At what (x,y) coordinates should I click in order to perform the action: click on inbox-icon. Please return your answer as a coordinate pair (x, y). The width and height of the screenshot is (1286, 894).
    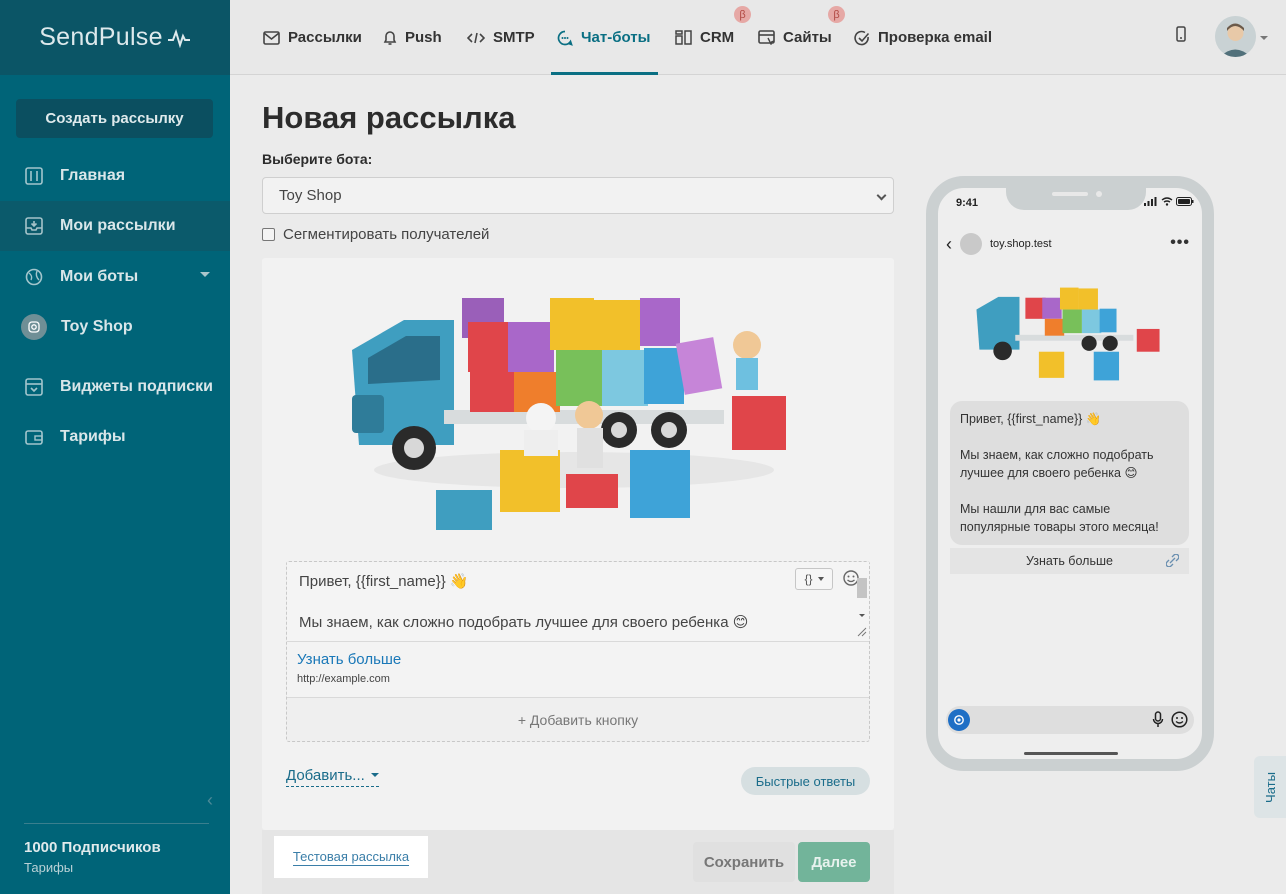
    Looking at the image, I should click on (34, 226).